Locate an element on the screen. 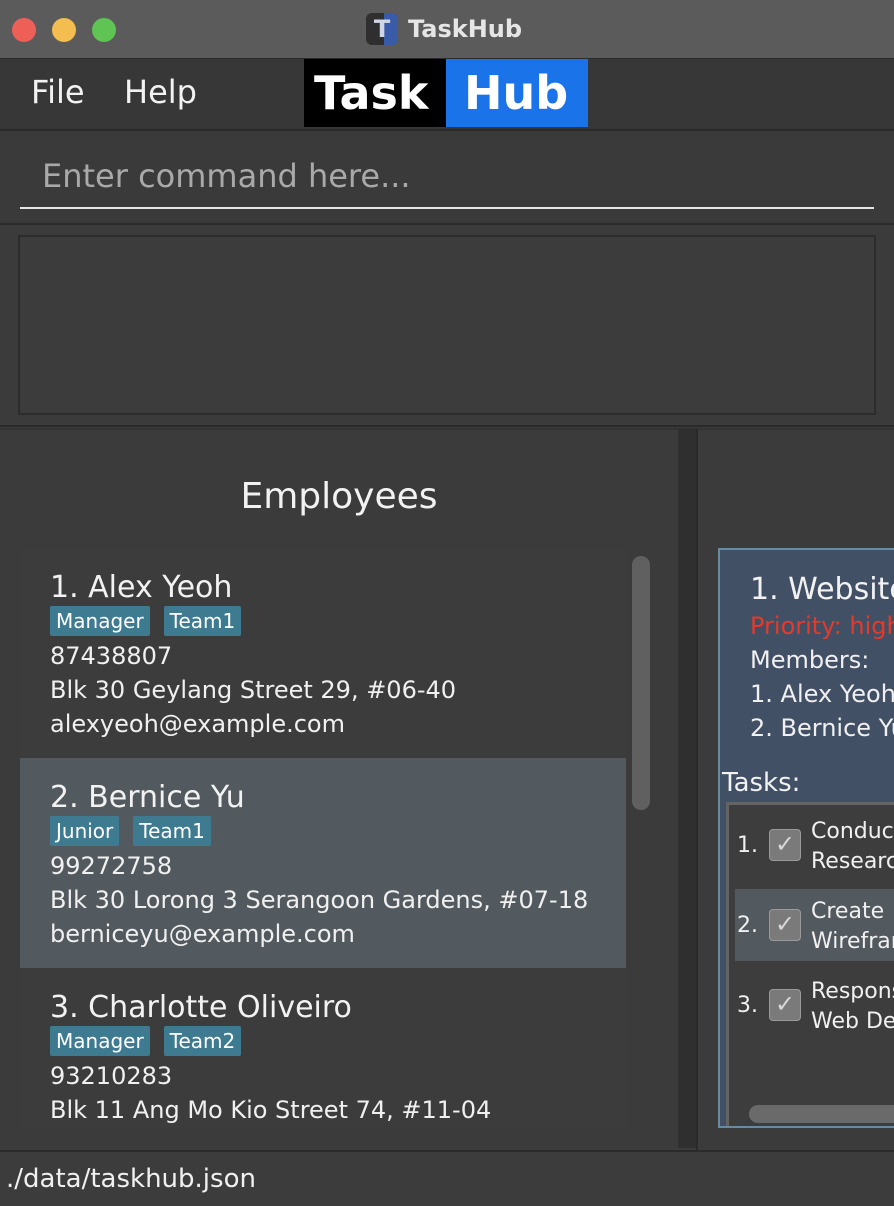 The height and width of the screenshot is (1206, 894). project-member: 1. Alex Yeoh is located at coordinates (822, 694).